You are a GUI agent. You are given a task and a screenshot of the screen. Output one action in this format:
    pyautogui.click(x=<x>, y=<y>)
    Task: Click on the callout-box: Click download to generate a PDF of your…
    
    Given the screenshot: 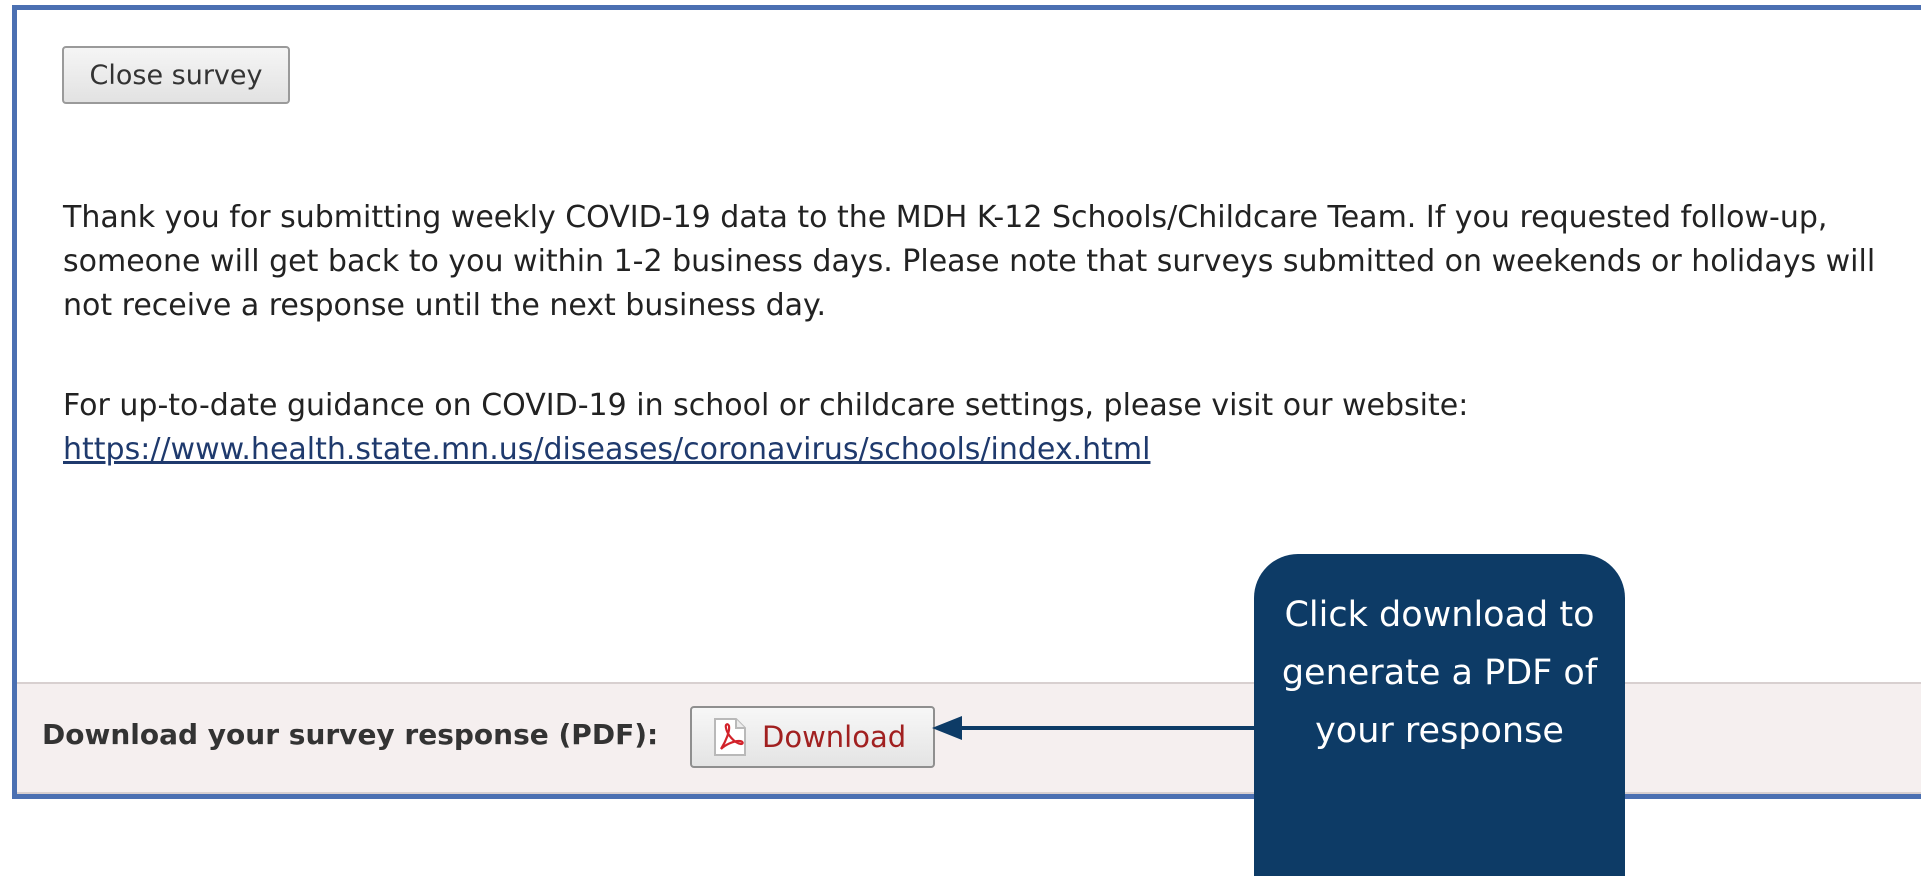 What is the action you would take?
    pyautogui.click(x=1439, y=715)
    